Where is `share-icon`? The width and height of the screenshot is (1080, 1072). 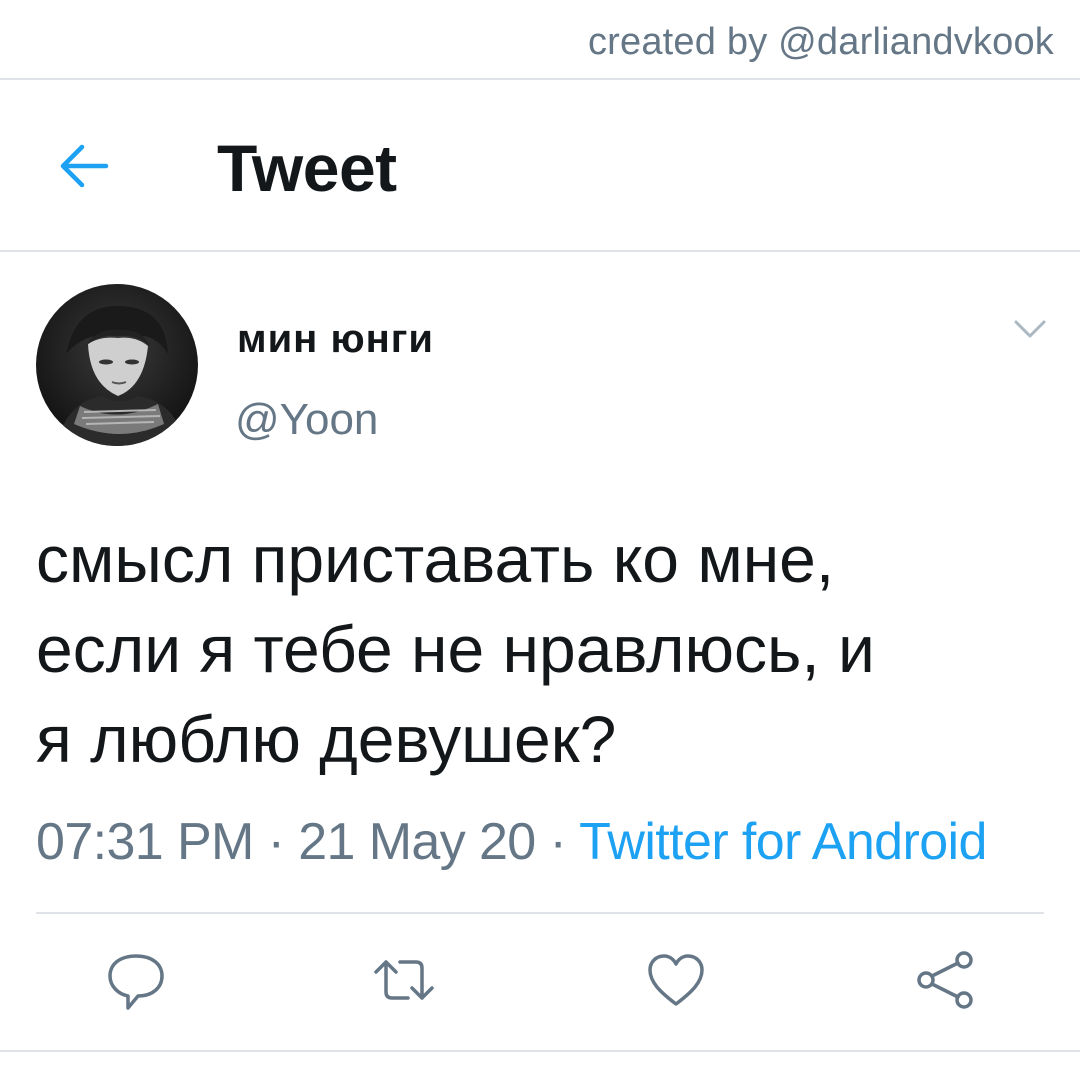
share-icon is located at coordinates (945, 980).